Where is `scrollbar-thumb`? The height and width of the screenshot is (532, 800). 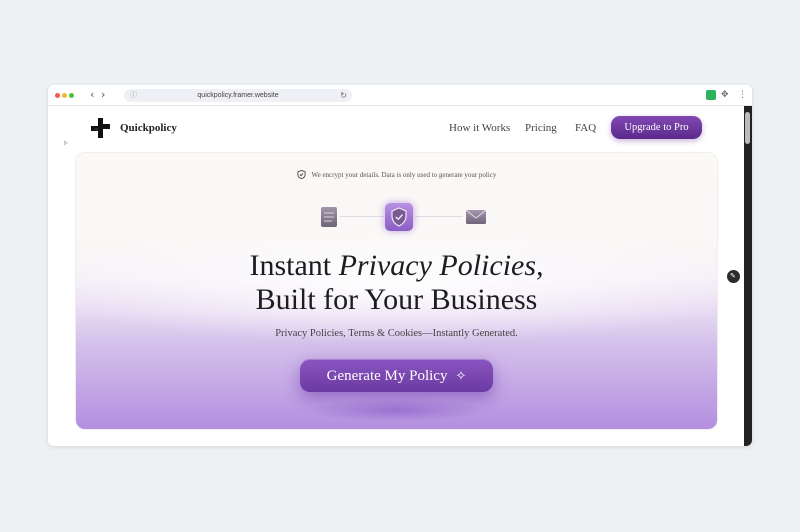
scrollbar-thumb is located at coordinates (747, 128).